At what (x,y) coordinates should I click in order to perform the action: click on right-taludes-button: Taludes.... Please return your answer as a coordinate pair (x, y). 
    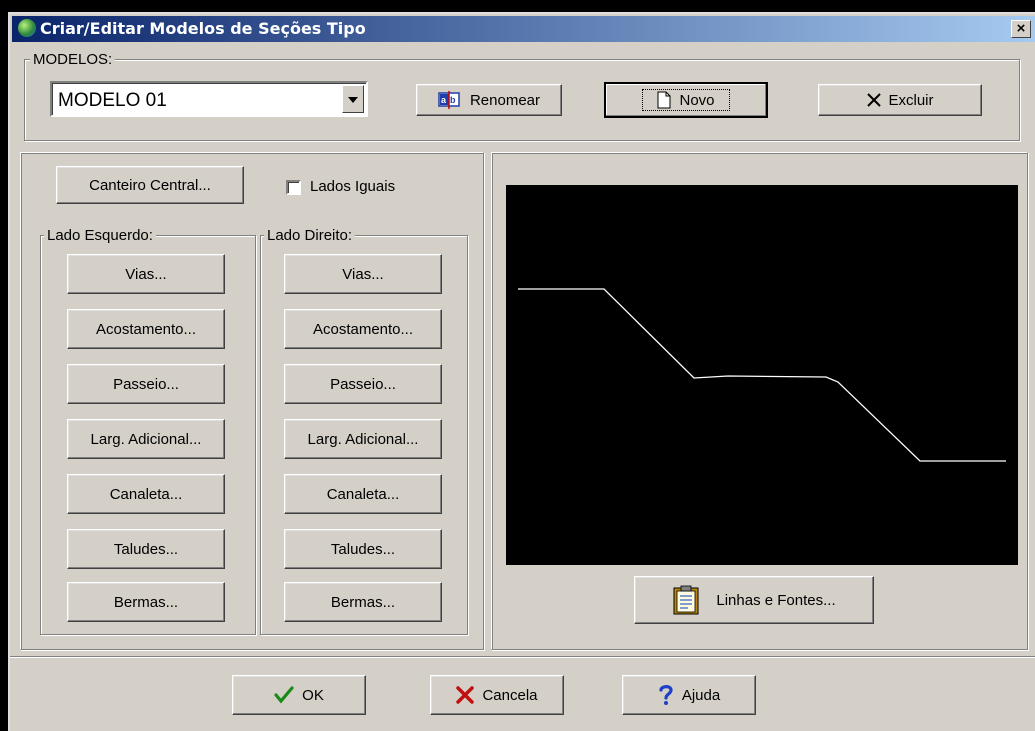
    Looking at the image, I should click on (363, 549).